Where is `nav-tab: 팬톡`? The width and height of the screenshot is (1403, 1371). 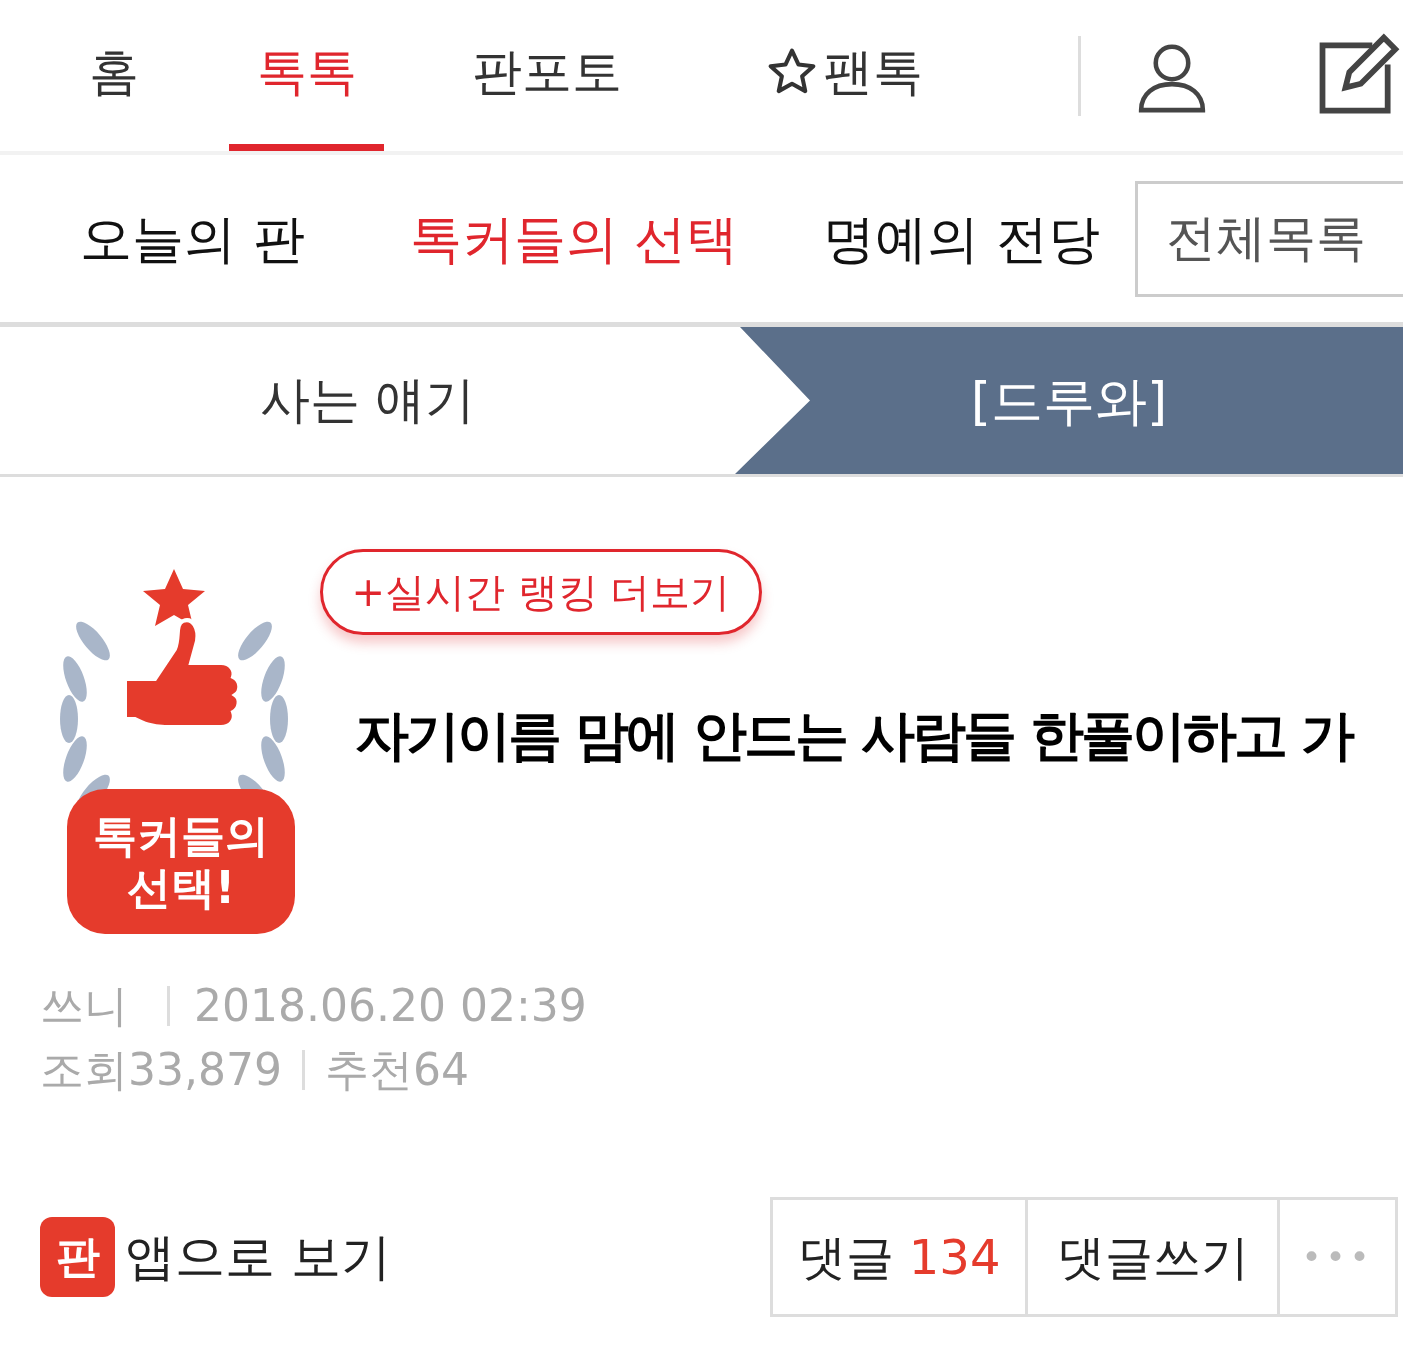
nav-tab: 팬톡 is located at coordinates (844, 75).